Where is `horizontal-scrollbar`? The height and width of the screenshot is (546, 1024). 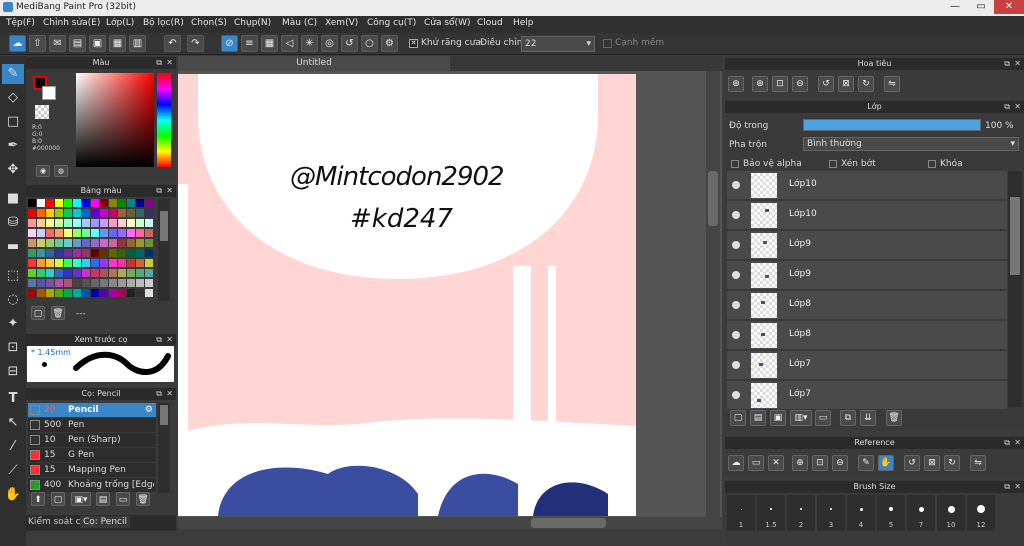
horizontal-scrollbar is located at coordinates (450, 523).